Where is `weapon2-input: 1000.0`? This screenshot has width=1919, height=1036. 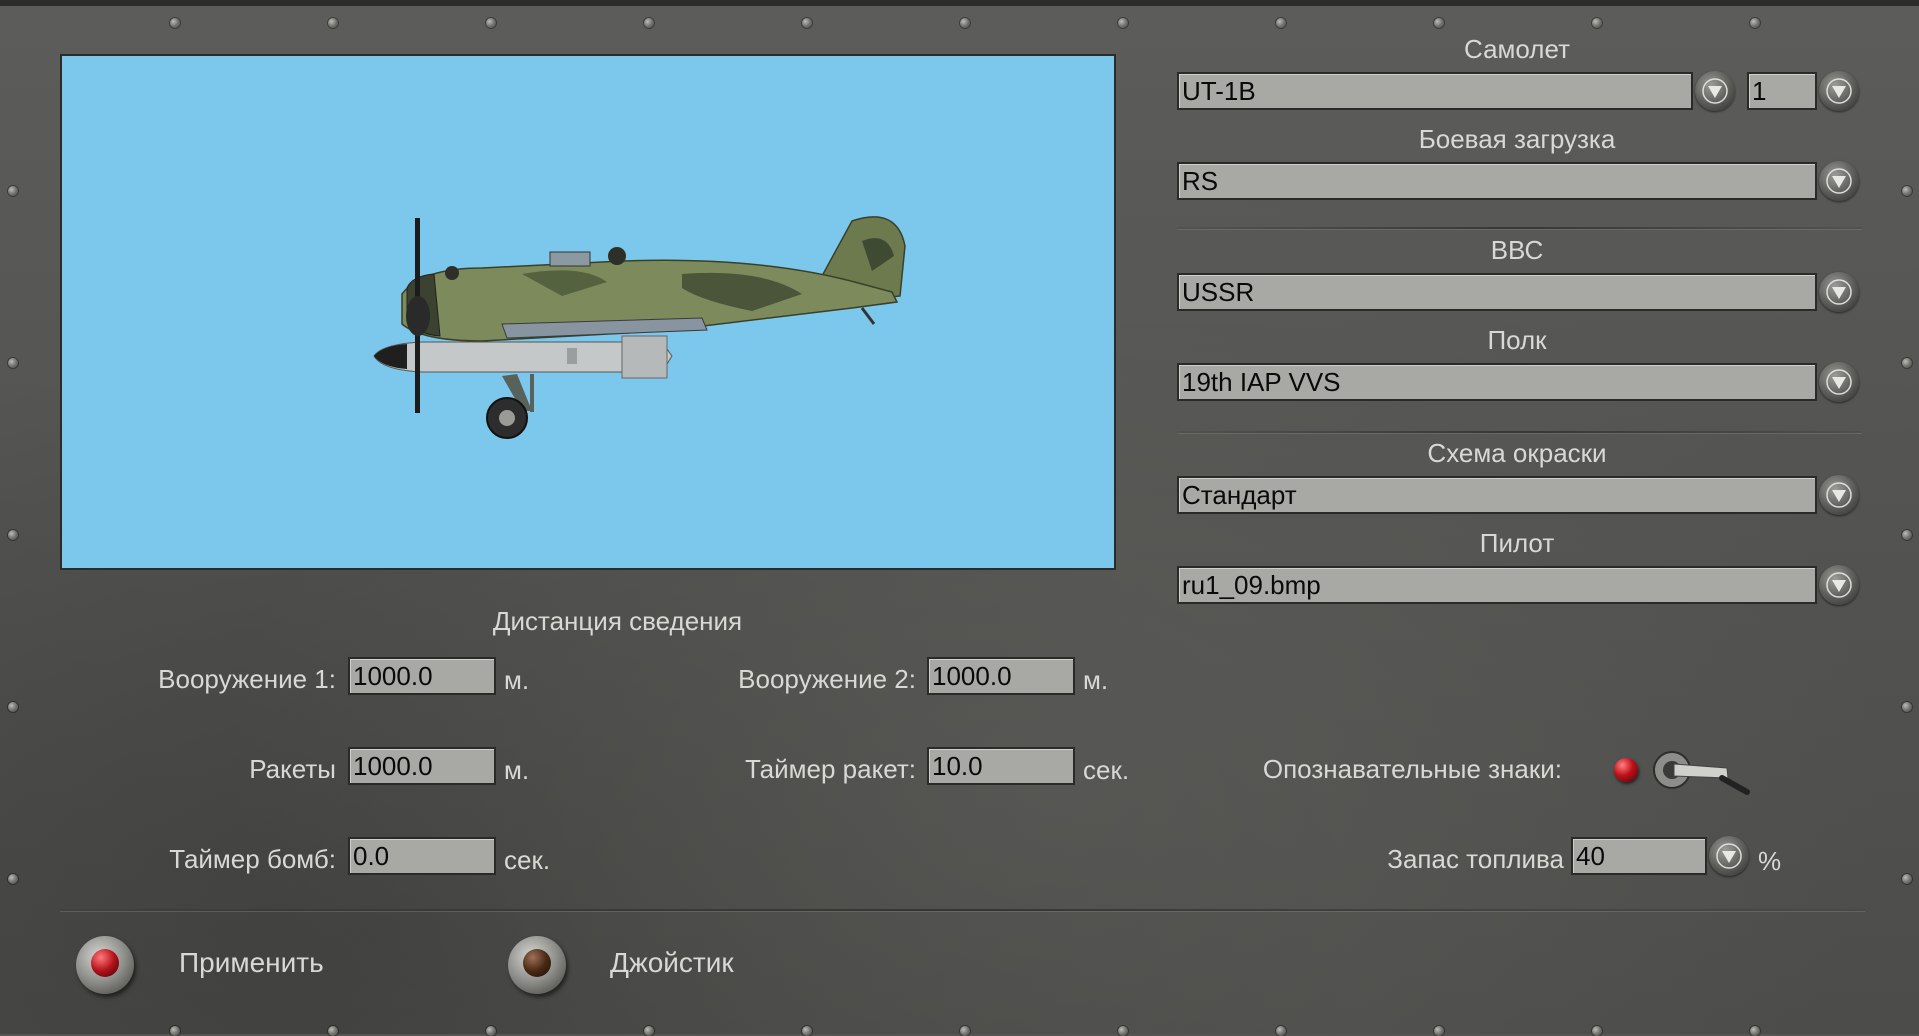 weapon2-input: 1000.0 is located at coordinates (1001, 676).